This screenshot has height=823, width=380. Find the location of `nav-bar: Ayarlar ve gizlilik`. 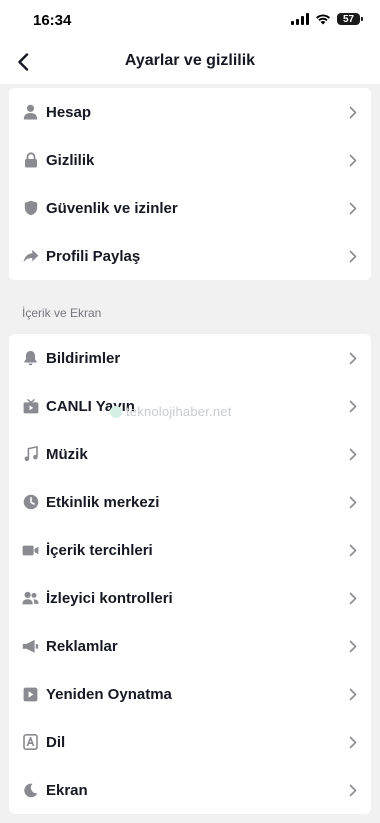

nav-bar: Ayarlar ve gizlilik is located at coordinates (190, 62).